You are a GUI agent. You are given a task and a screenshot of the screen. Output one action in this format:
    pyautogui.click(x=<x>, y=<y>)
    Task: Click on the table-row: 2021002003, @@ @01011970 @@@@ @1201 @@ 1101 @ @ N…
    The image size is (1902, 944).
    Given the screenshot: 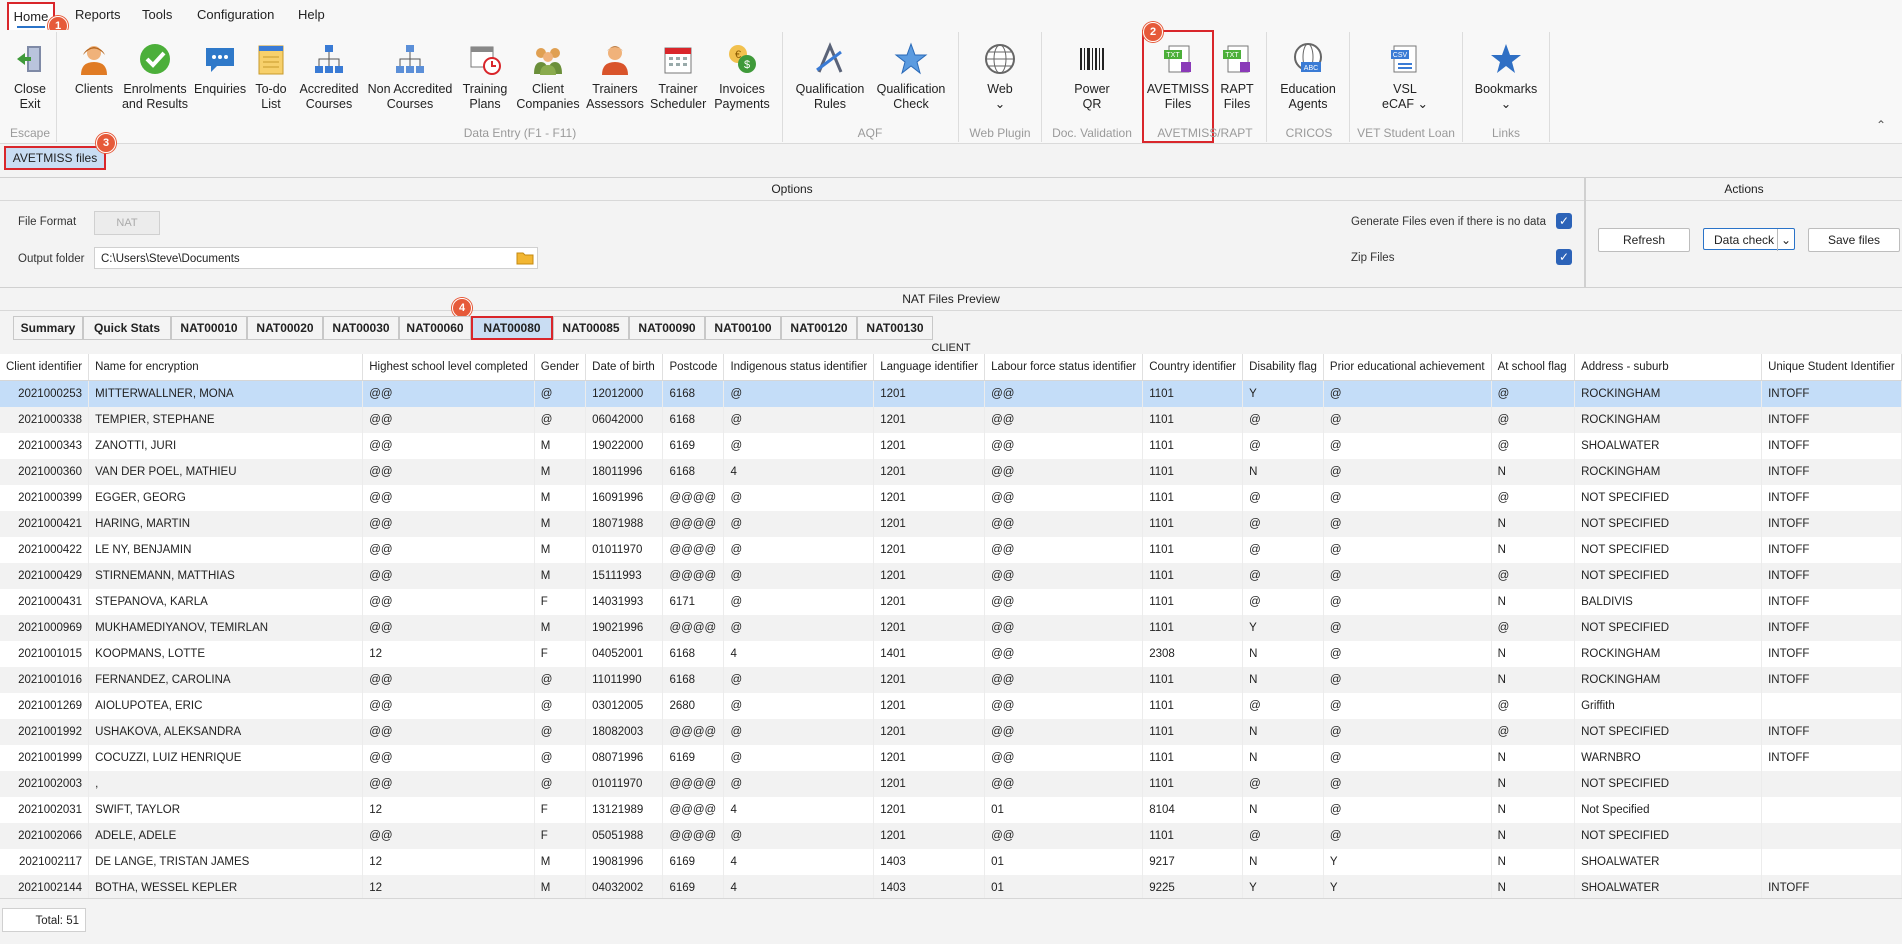 What is the action you would take?
    pyautogui.click(x=951, y=784)
    